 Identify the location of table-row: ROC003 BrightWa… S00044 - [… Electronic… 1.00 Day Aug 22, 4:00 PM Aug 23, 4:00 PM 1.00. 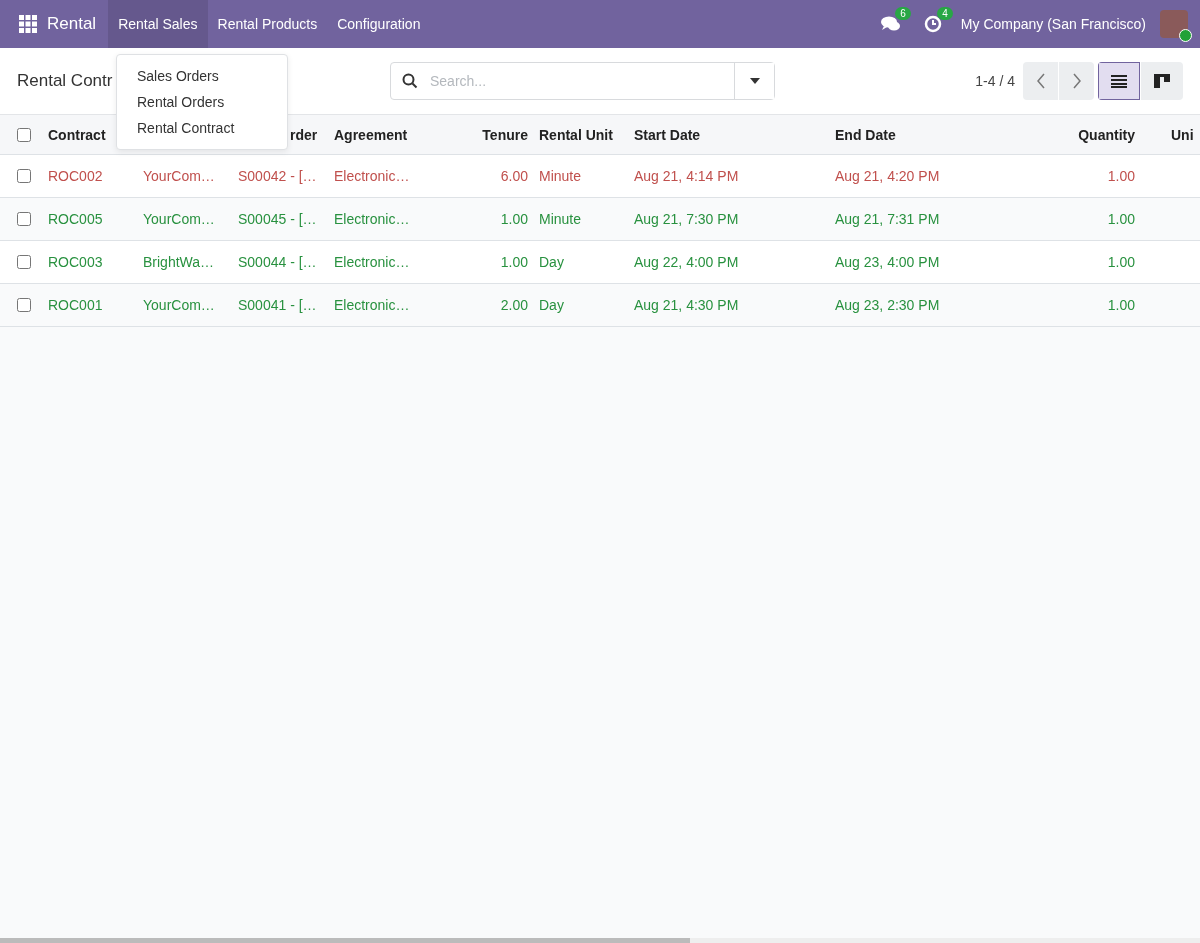
(600, 262).